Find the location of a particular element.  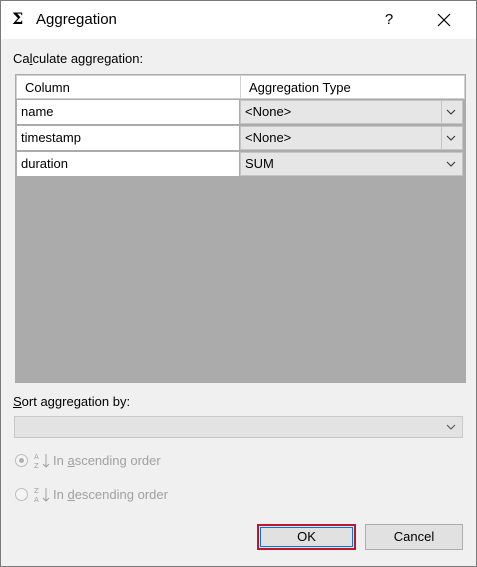

sort-aggregation-label: Sort aggregation by: is located at coordinates (72, 401).